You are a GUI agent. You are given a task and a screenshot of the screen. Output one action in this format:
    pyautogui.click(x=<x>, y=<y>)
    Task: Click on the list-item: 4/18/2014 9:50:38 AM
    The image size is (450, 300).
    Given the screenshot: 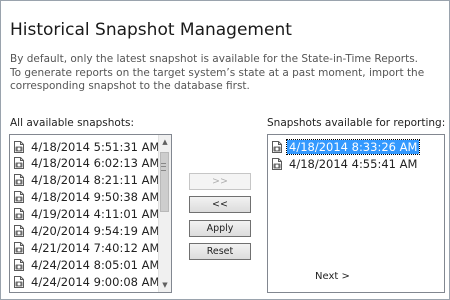 What is the action you would take?
    pyautogui.click(x=86, y=197)
    